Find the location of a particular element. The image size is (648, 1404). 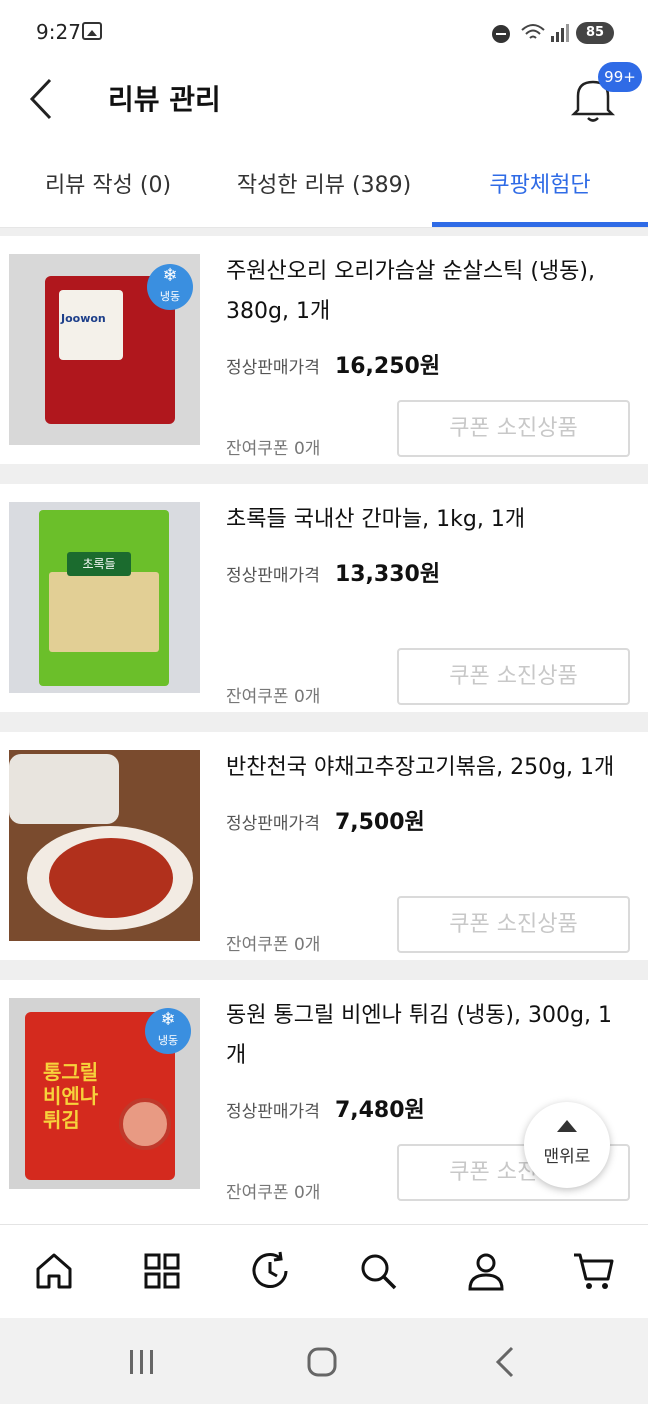

system-navigation-bar is located at coordinates (324, 1361).